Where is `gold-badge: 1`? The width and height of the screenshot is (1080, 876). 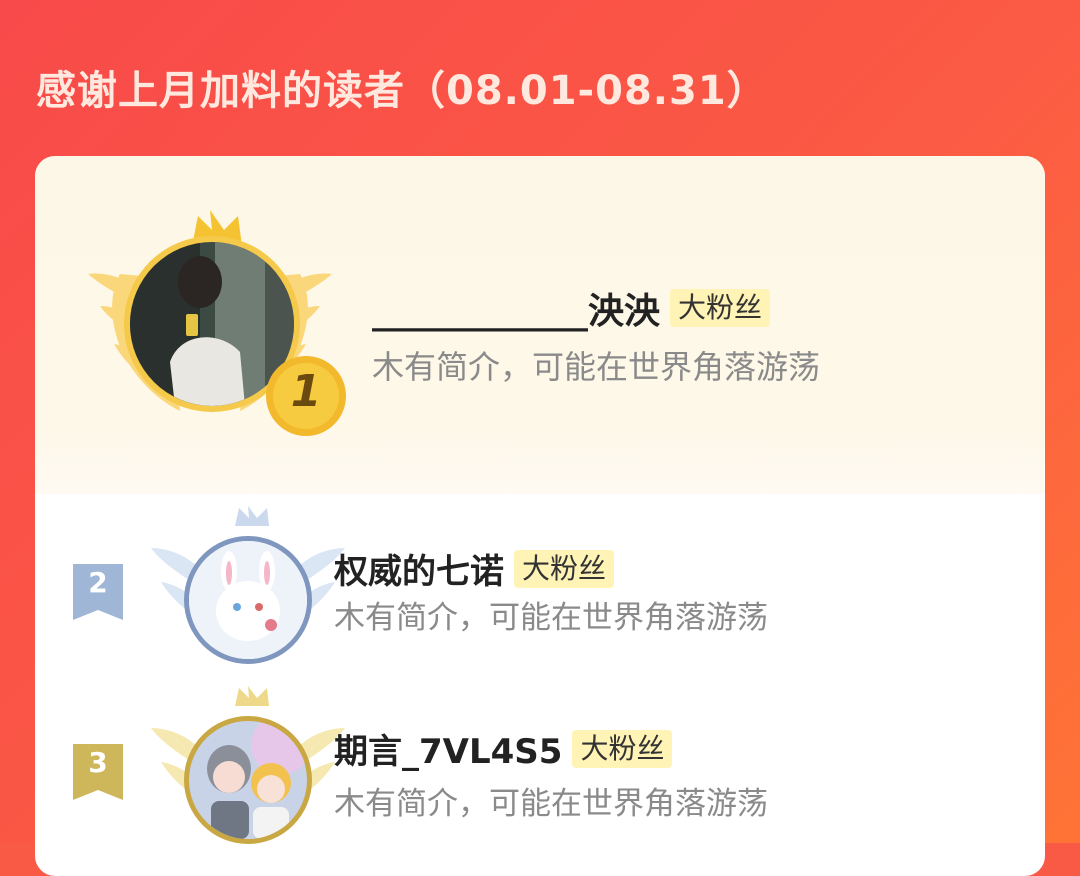 gold-badge: 1 is located at coordinates (213, 326).